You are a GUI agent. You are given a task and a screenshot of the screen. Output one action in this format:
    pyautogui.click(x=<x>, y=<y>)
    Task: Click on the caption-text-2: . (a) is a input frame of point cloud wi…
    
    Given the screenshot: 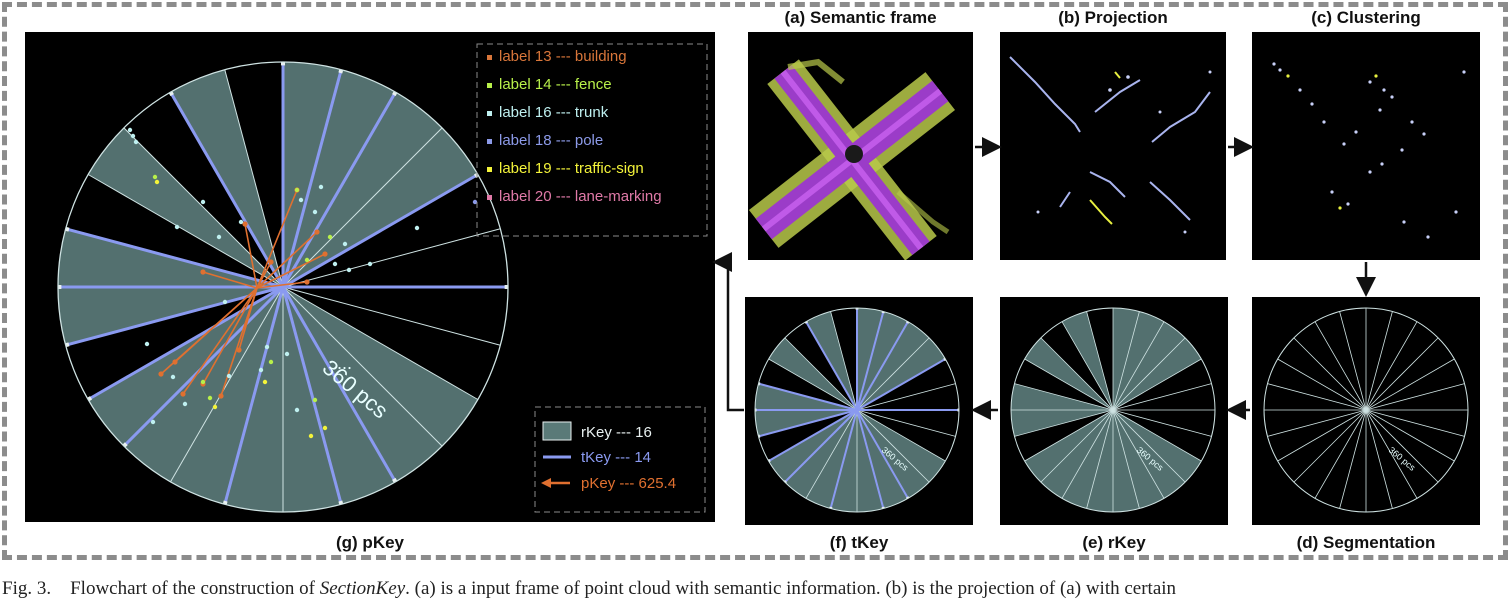 What is the action you would take?
    pyautogui.click(x=791, y=588)
    